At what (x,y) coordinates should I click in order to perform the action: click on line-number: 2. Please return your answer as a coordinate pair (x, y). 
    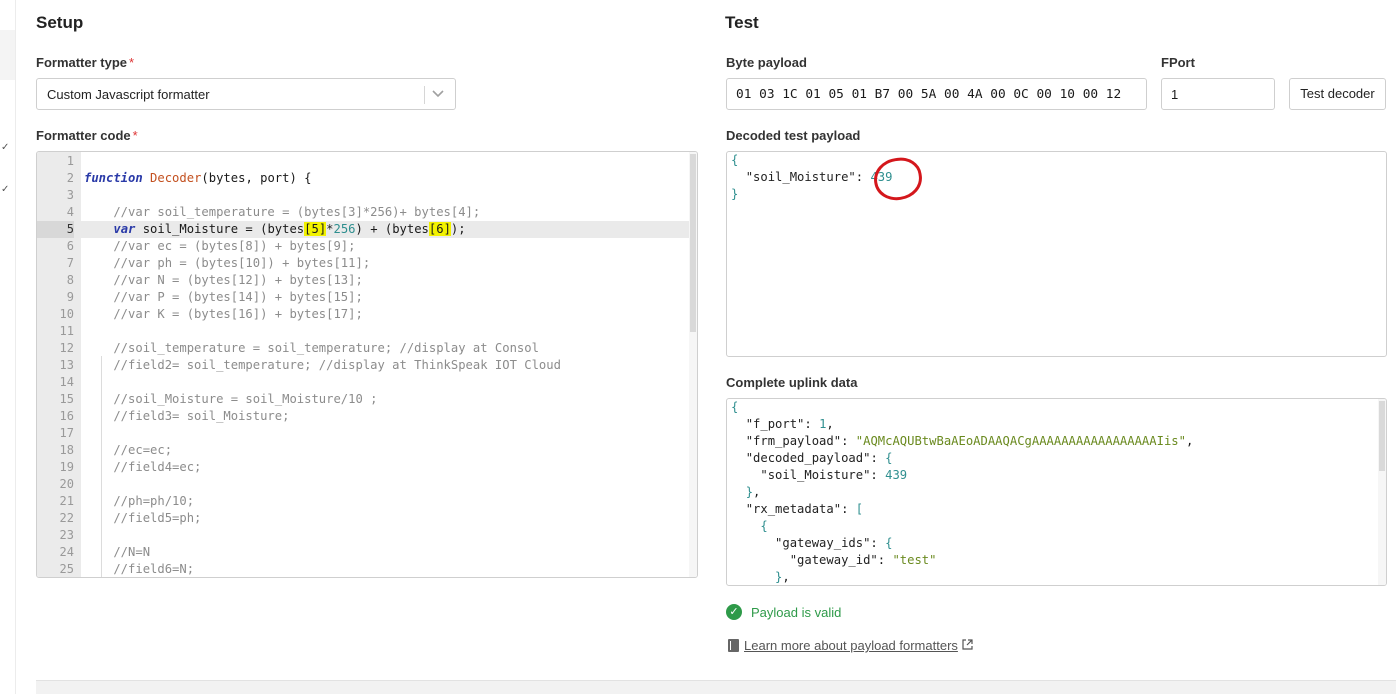
    Looking at the image, I should click on (70, 178).